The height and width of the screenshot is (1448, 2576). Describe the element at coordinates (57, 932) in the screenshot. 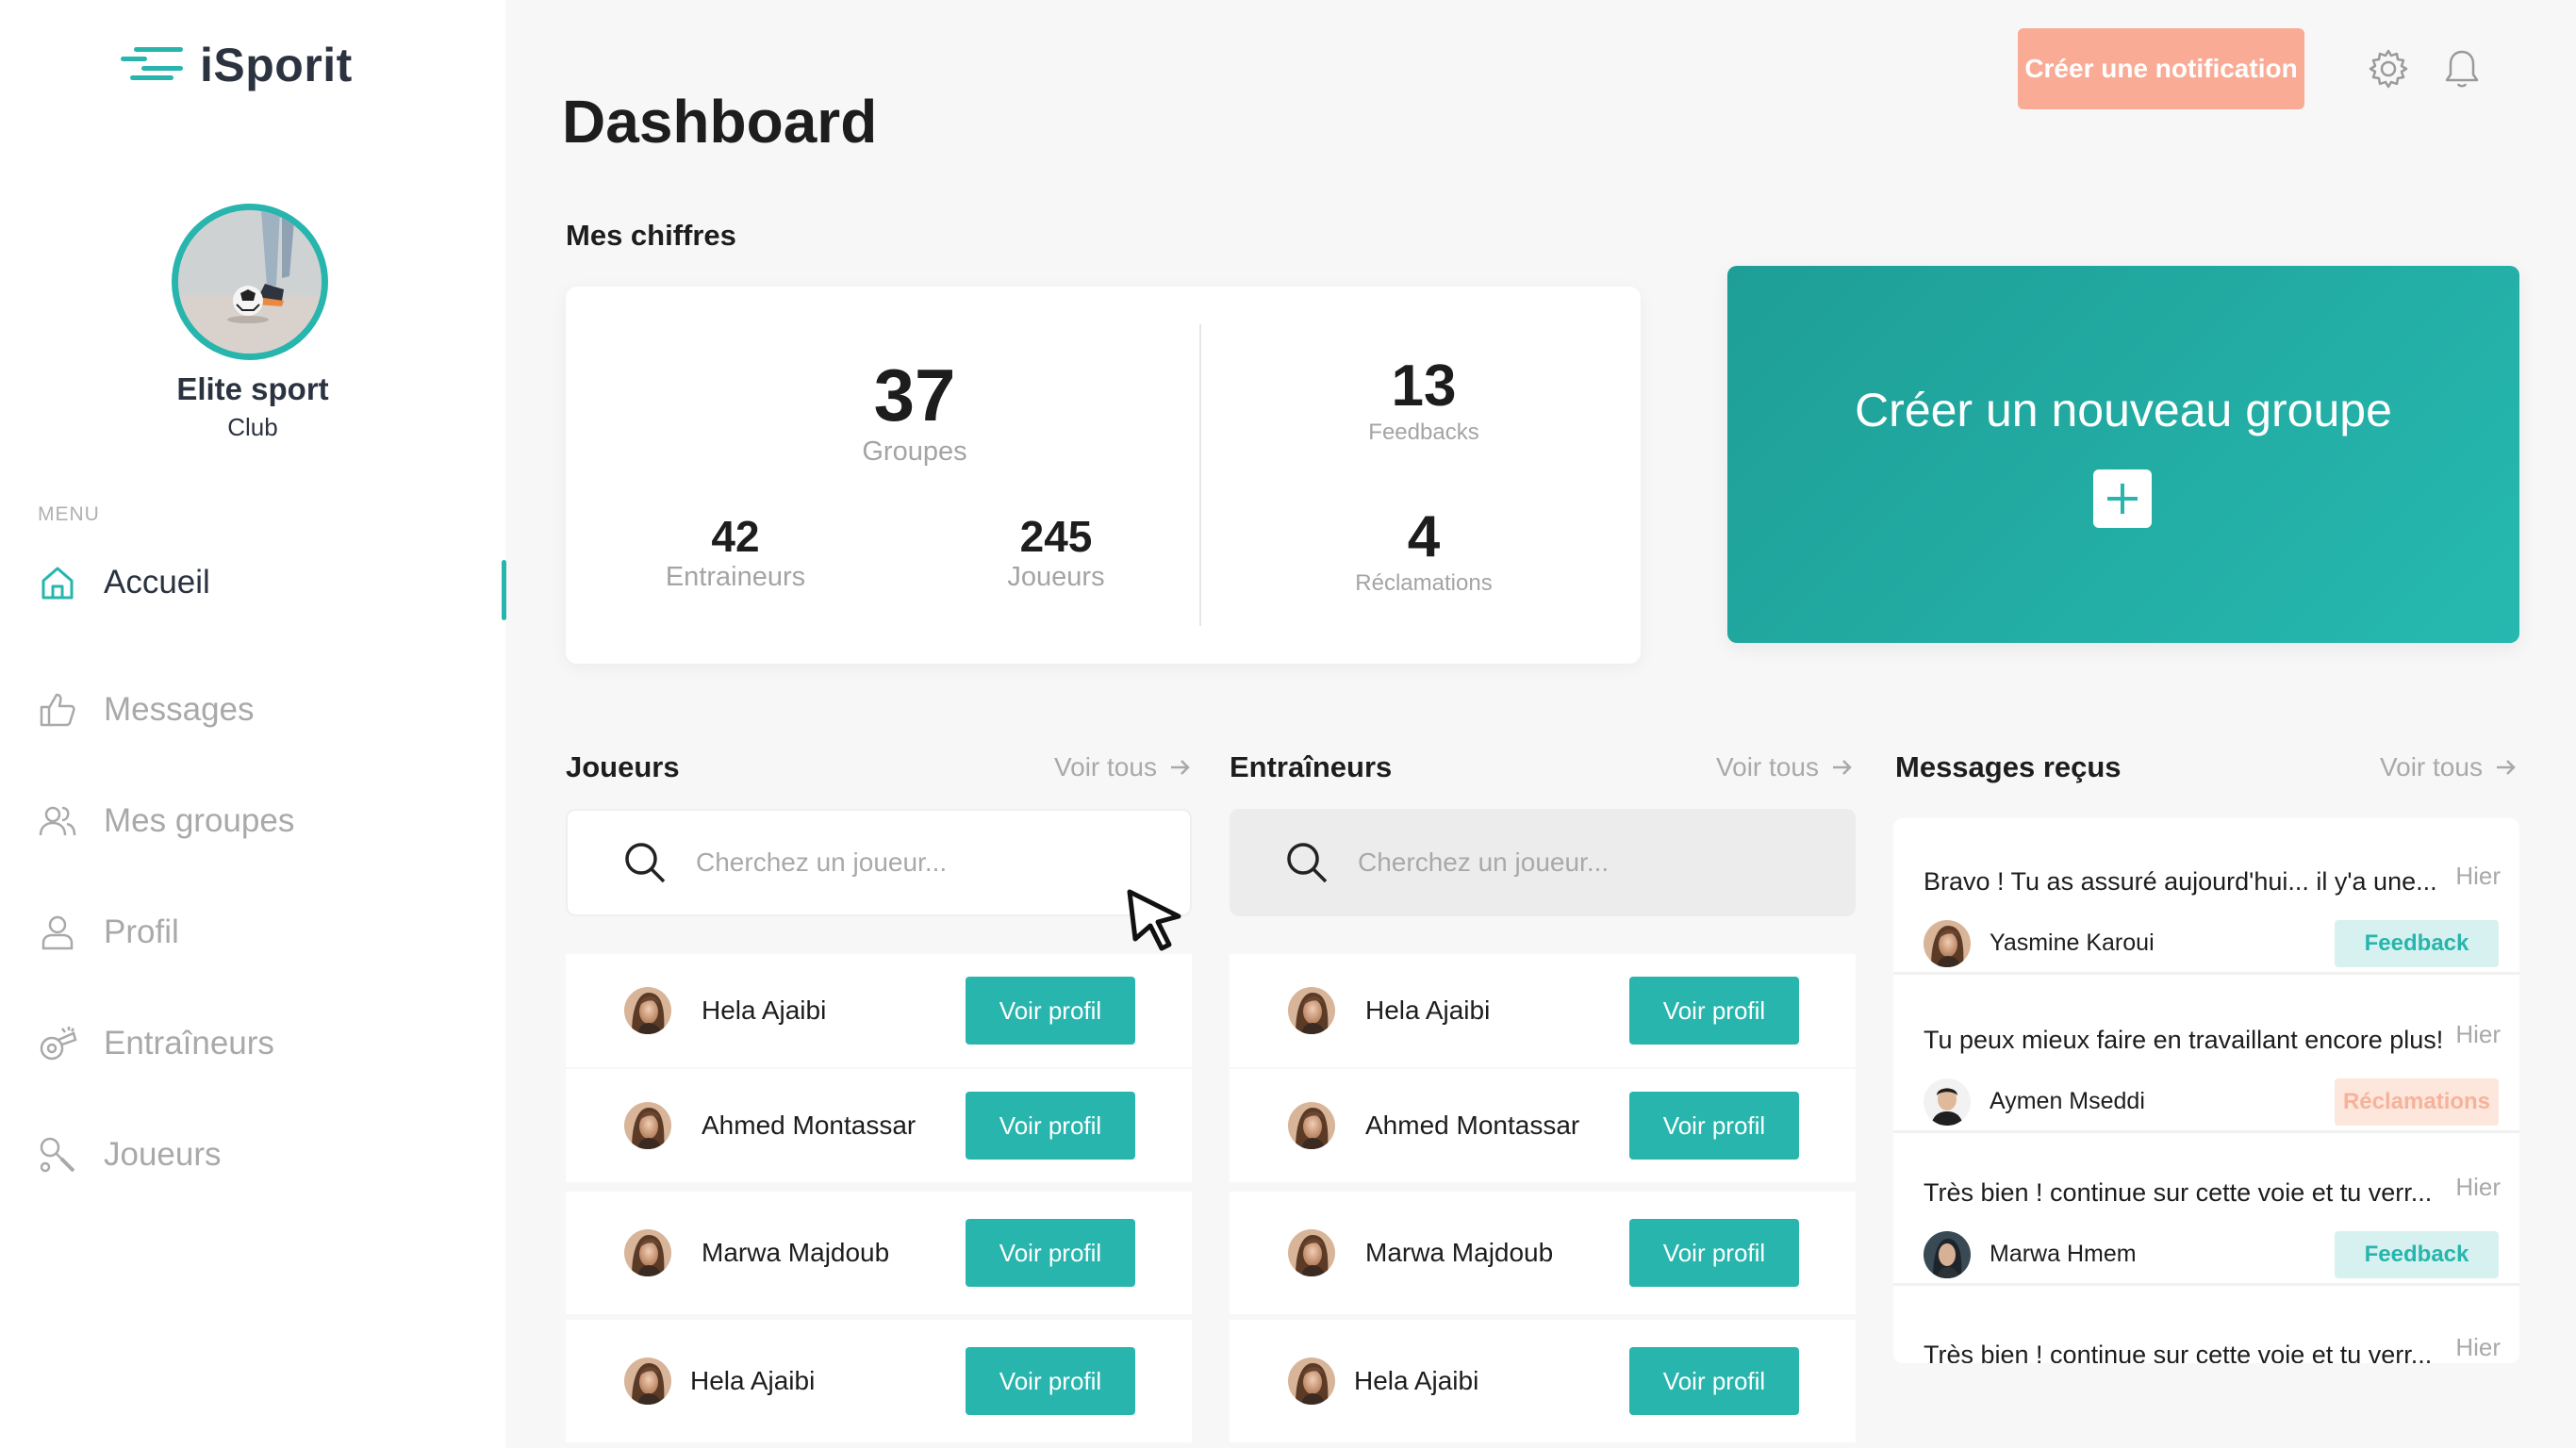

I see `user-icon` at that location.